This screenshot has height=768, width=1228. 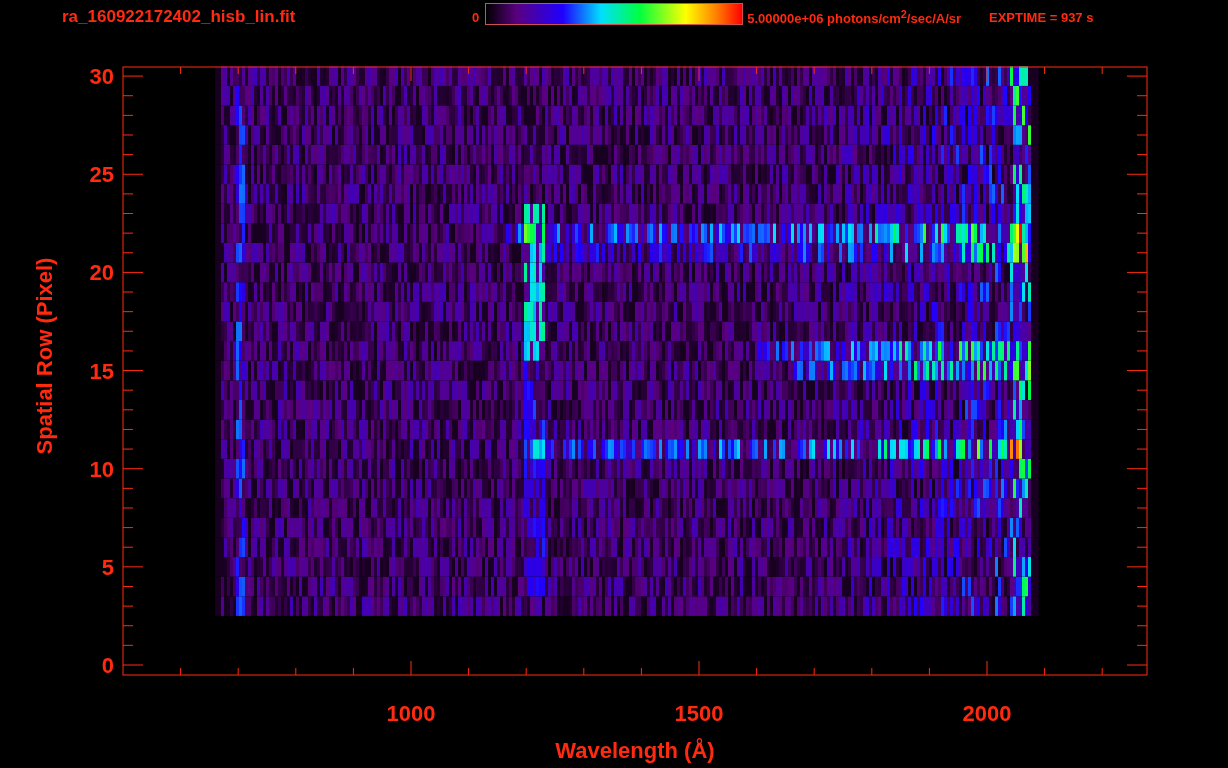 I want to click on y-tick-label: 10, so click(x=101, y=469).